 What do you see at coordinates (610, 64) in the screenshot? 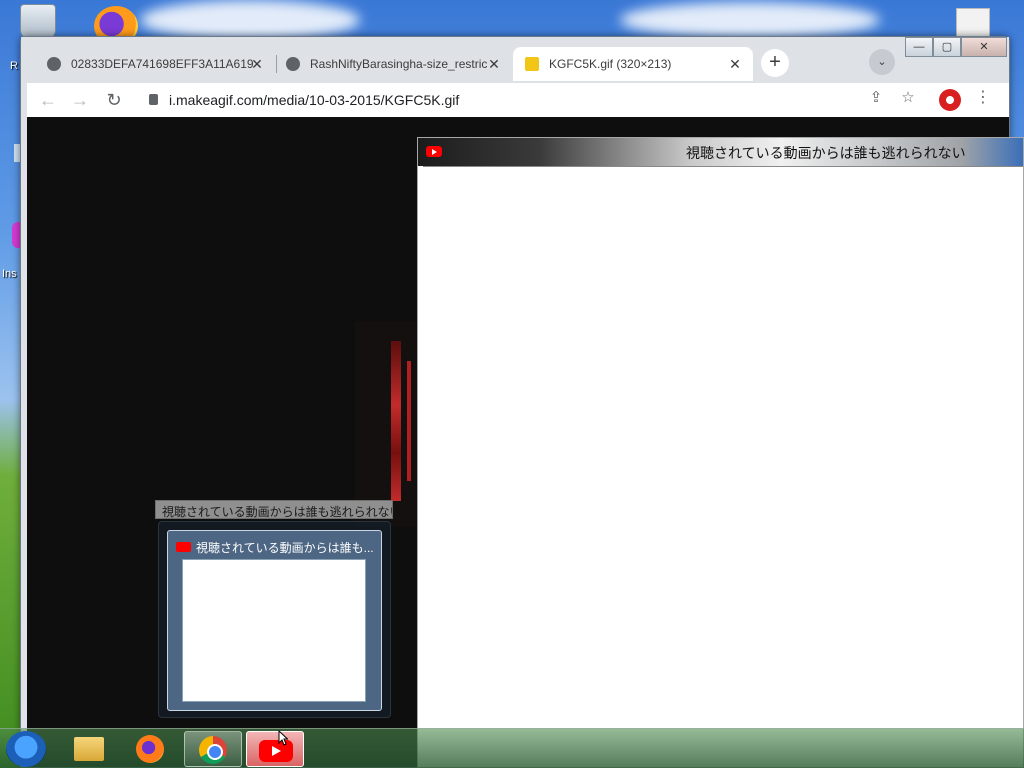
I see `tab-label: KGFC5K.gif (320×213)` at bounding box center [610, 64].